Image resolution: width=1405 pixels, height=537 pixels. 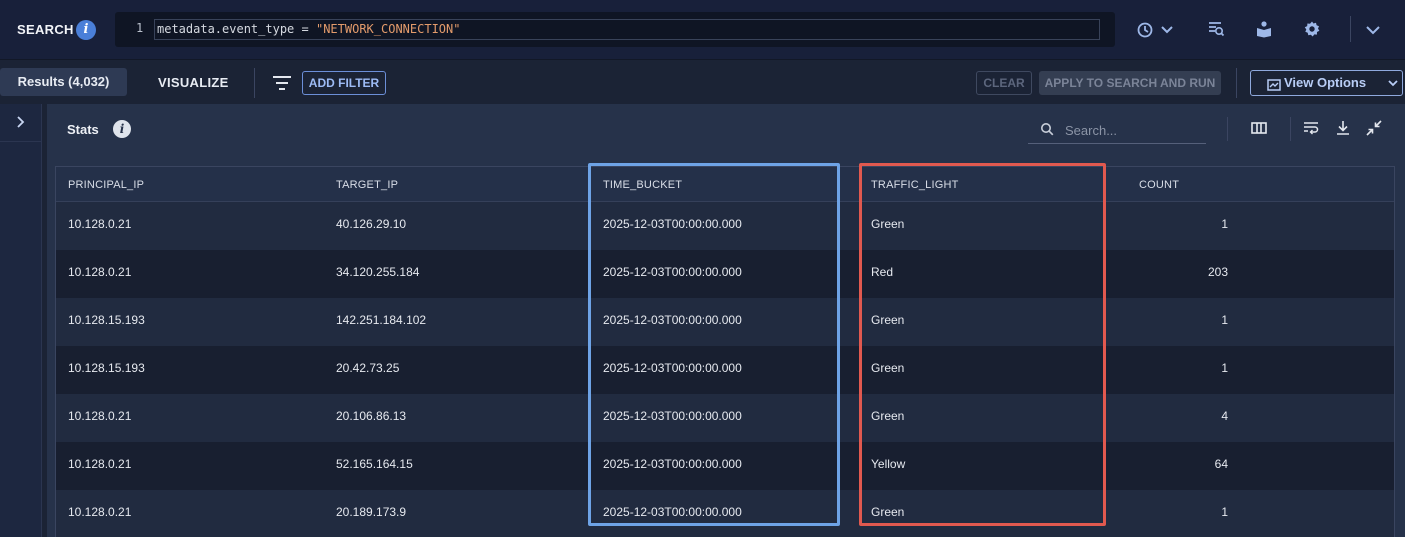 What do you see at coordinates (83, 129) in the screenshot?
I see `panel-title: Stats` at bounding box center [83, 129].